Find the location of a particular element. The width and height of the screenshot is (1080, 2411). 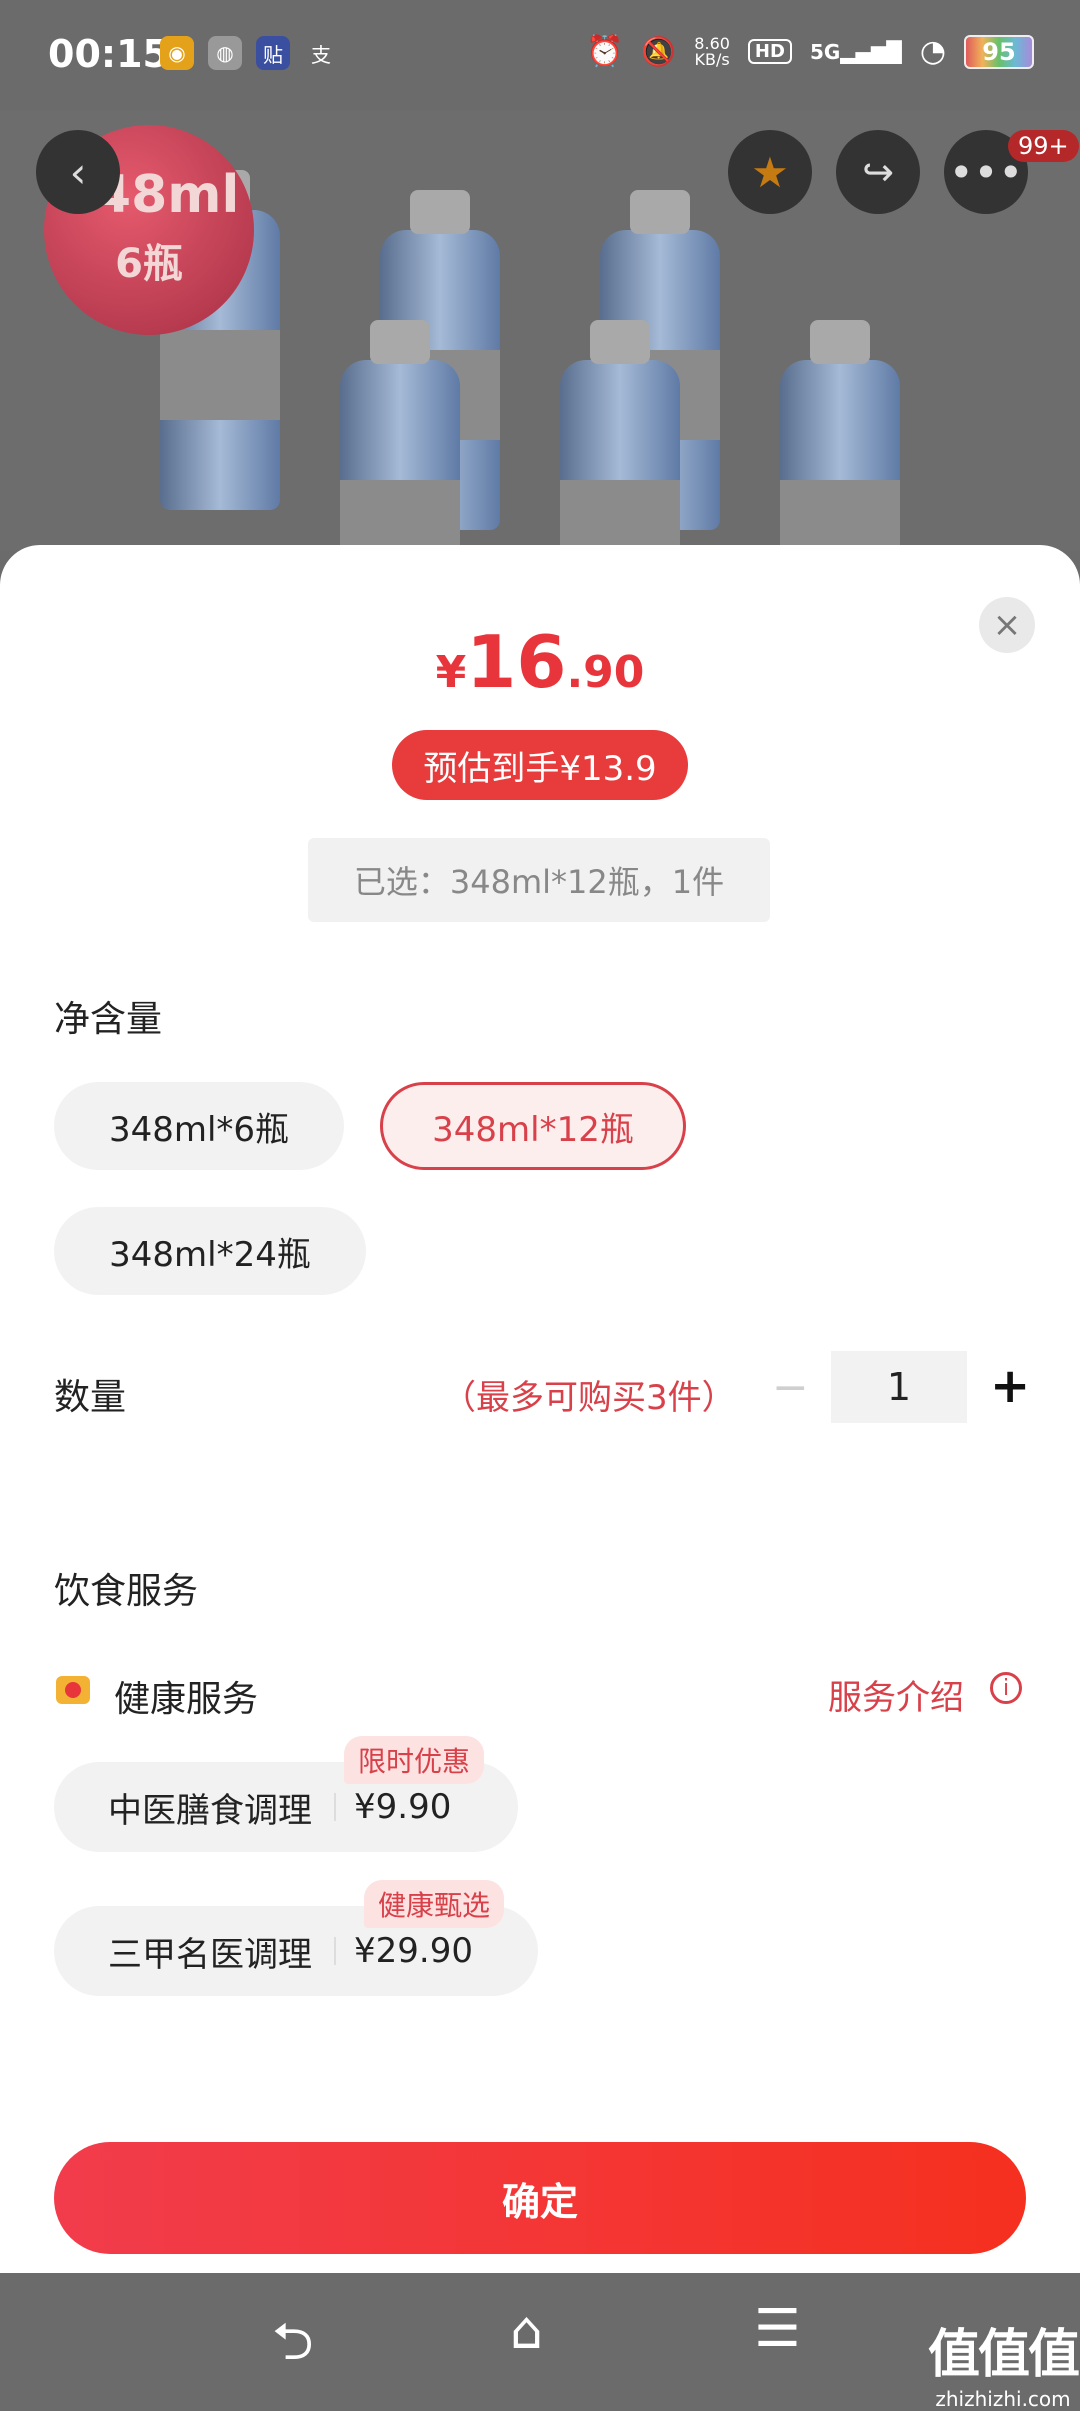

confirm-button: 确定 is located at coordinates (540, 2198).